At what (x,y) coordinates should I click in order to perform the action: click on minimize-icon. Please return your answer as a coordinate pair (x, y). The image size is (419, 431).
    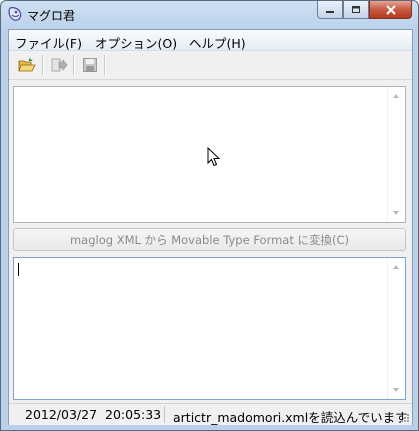
    Looking at the image, I should click on (330, 11).